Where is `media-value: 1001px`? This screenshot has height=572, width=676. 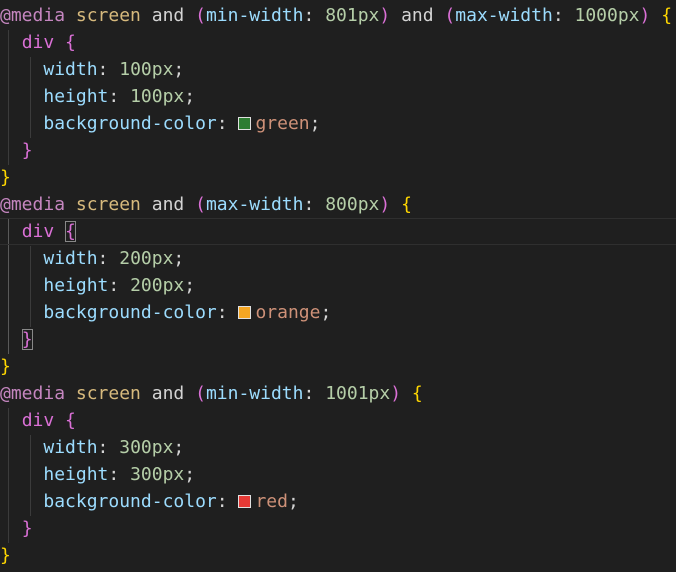 media-value: 1001px is located at coordinates (358, 393).